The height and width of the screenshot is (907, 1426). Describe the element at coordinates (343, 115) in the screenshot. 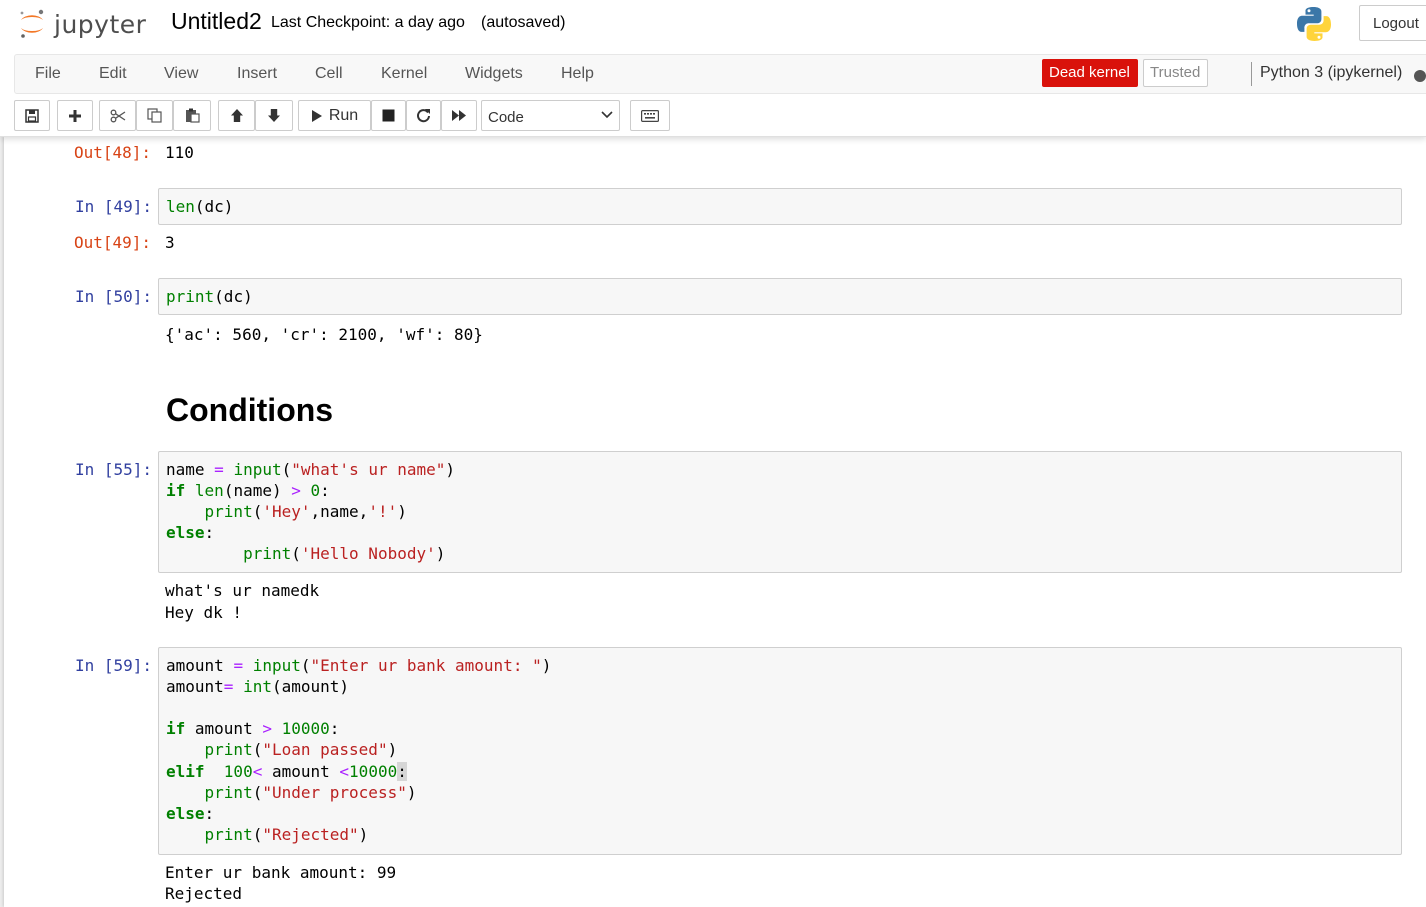

I see `run-label: Run` at that location.